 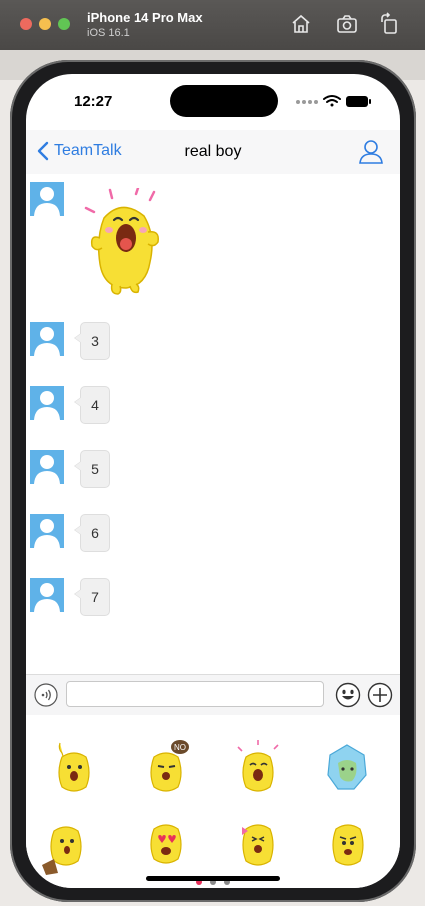 I want to click on status-icons, so click(x=334, y=103).